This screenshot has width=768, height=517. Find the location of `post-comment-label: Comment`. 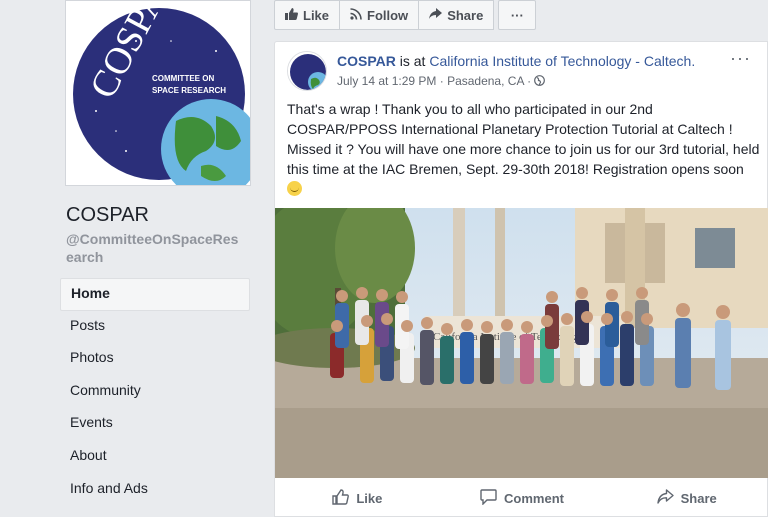

post-comment-label: Comment is located at coordinates (534, 498).